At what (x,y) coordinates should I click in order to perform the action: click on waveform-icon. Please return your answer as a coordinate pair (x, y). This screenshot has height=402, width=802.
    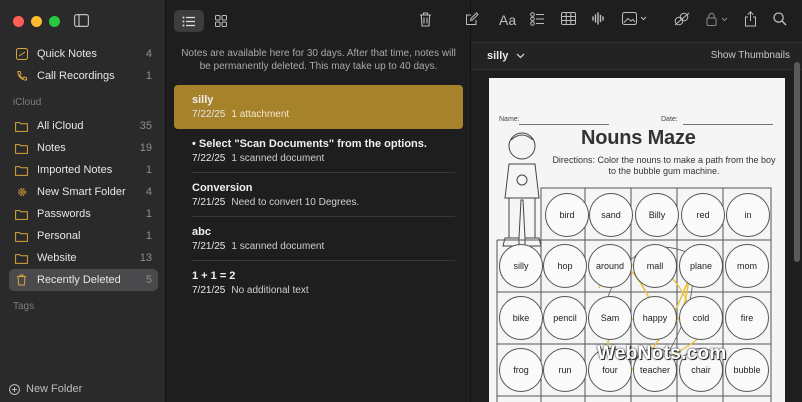
    Looking at the image, I should click on (598, 18).